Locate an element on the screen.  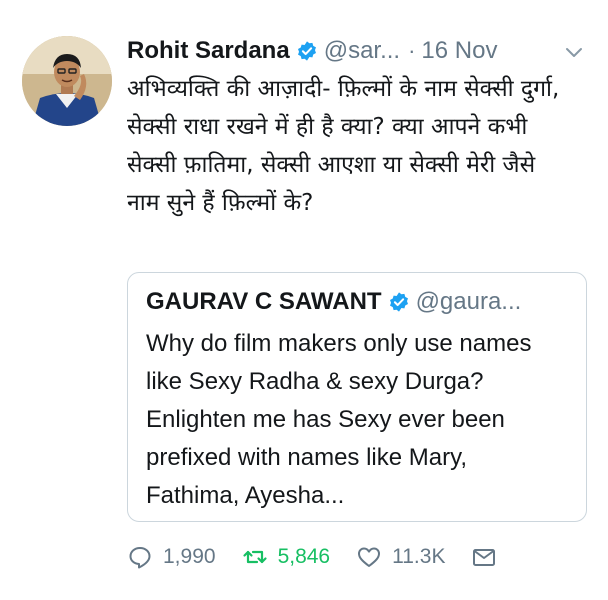
reply-count: 1,990 is located at coordinates (189, 556).